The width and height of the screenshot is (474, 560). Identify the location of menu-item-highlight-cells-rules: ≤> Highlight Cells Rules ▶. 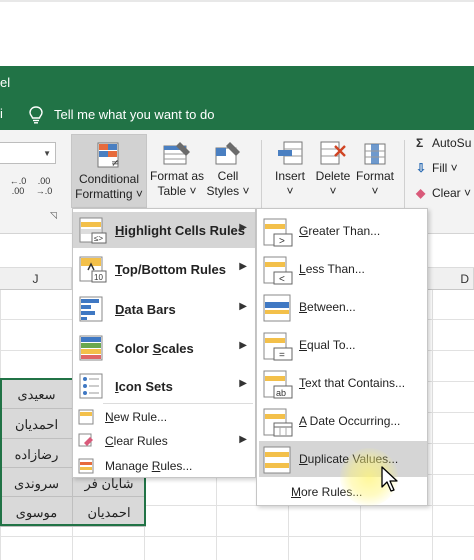
(164, 230).